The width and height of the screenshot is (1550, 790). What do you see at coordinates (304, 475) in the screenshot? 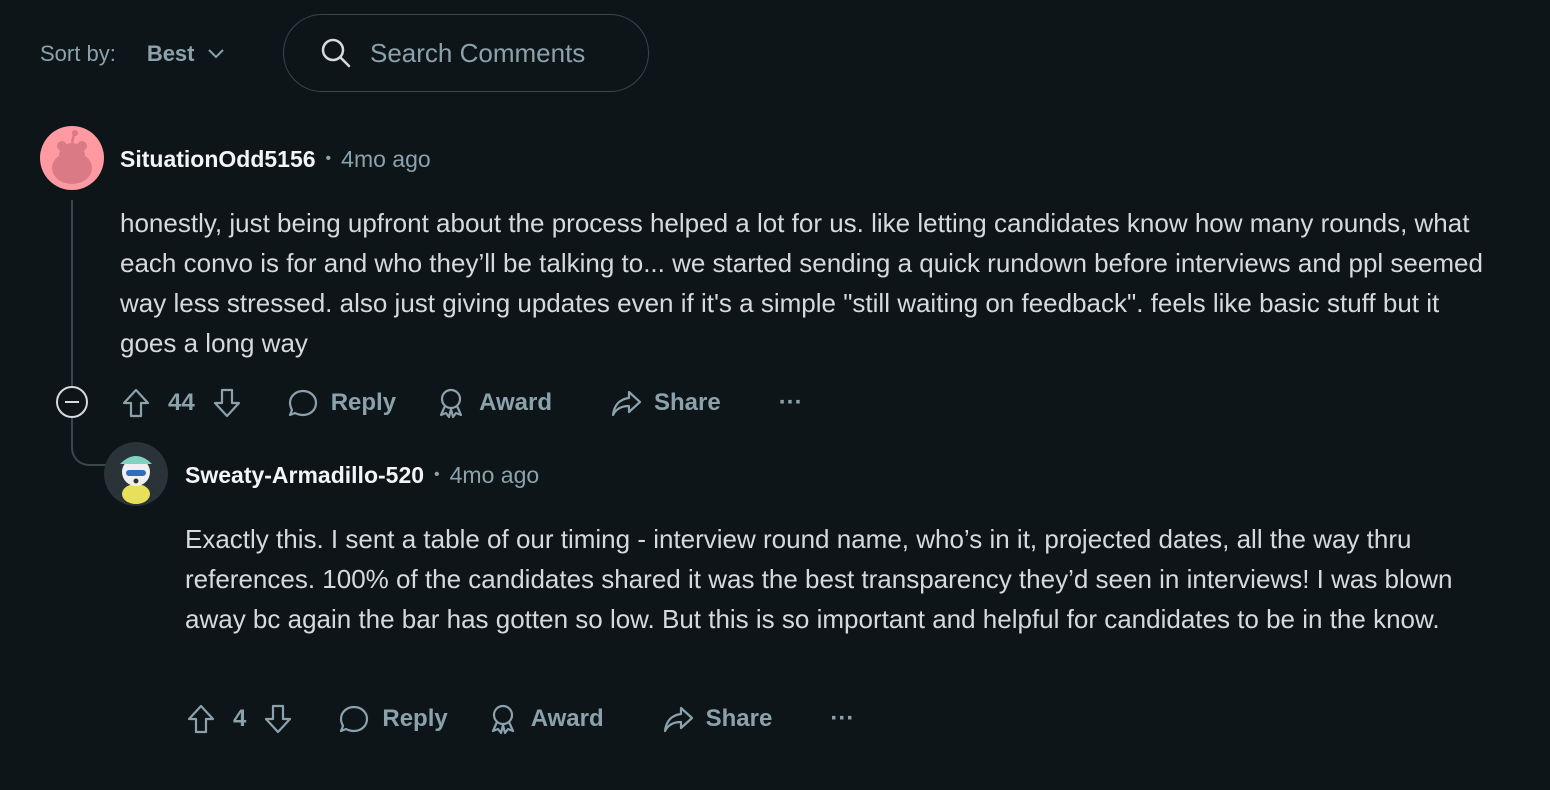
I see `comment-author: Sweaty-Armadillo-520` at bounding box center [304, 475].